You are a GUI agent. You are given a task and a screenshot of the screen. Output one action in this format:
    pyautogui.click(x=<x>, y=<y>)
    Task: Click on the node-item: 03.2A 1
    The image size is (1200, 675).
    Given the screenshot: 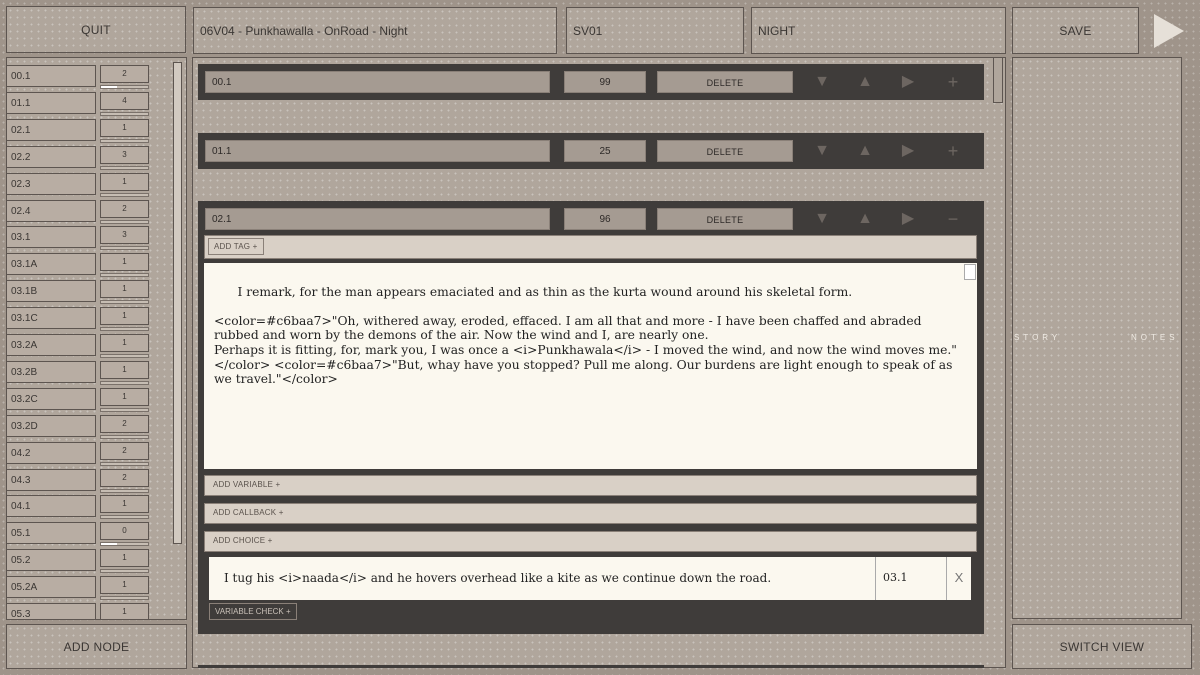 What is the action you would take?
    pyautogui.click(x=96, y=346)
    